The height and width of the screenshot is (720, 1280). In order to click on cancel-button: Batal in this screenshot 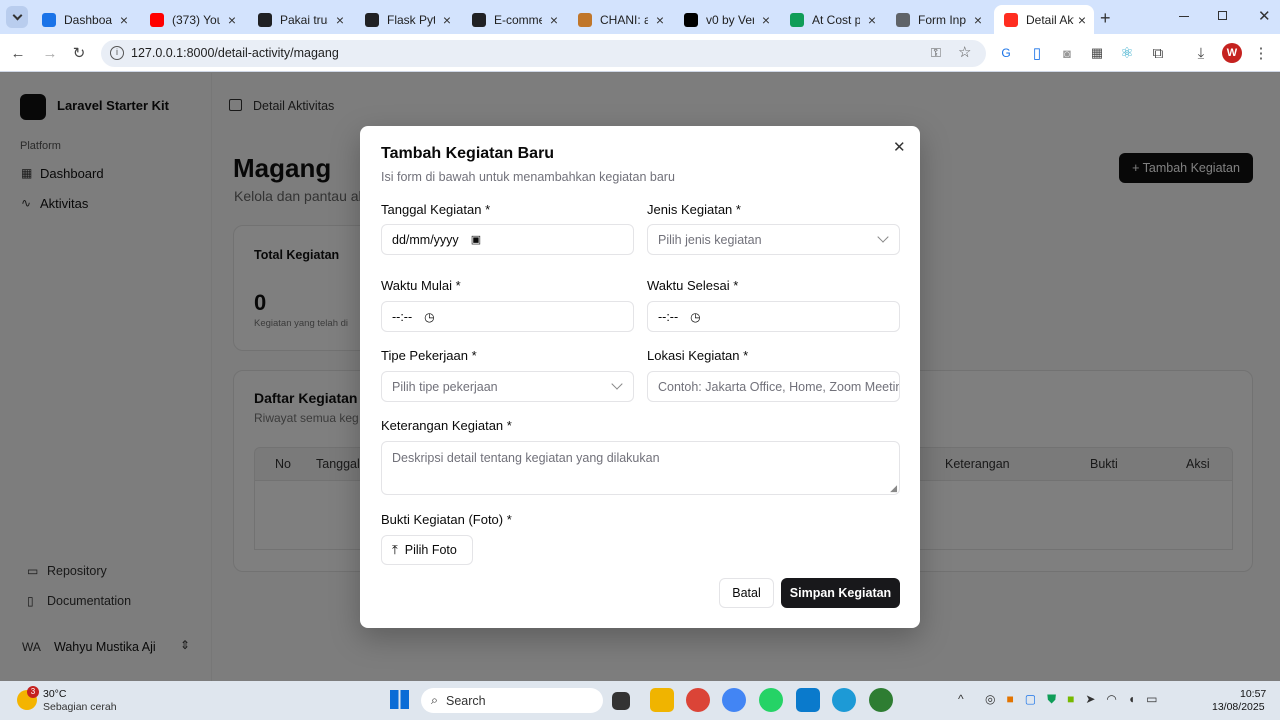, I will do `click(746, 593)`.